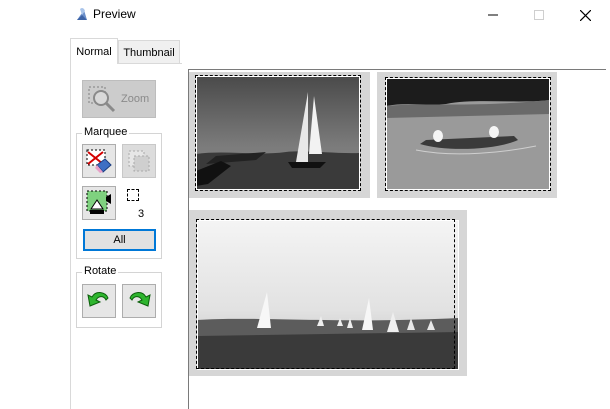  I want to click on marquee-count: 3, so click(141, 214).